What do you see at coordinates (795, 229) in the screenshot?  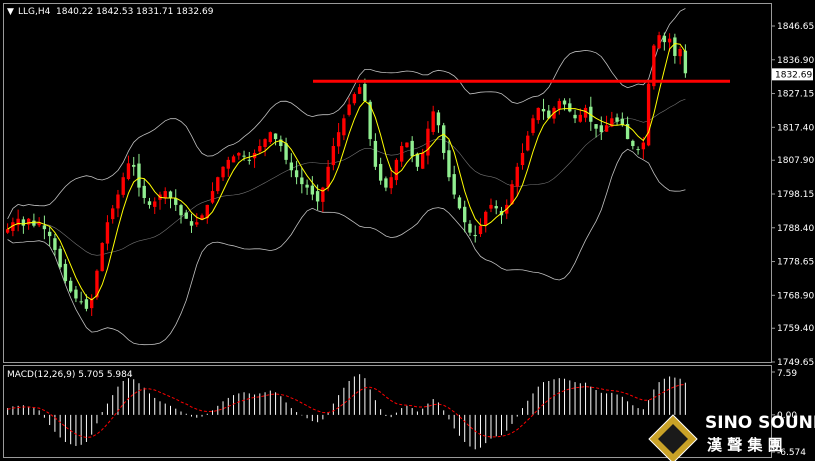 I see `price-tick-label: 1788.40` at bounding box center [795, 229].